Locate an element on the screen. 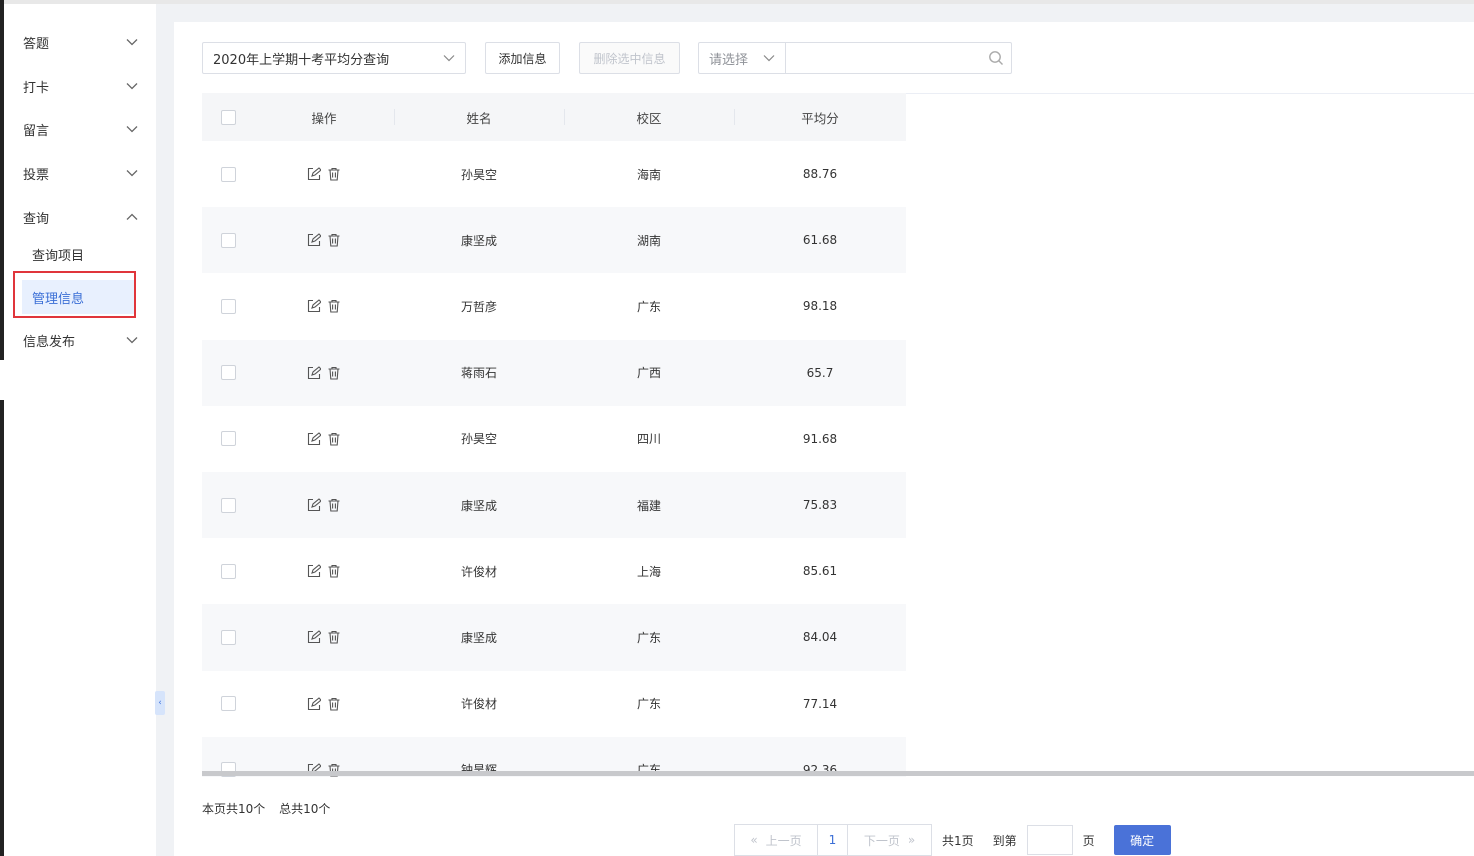 This screenshot has height=856, width=1474. table-row: 许俊材 广东 77.14 is located at coordinates (554, 703).